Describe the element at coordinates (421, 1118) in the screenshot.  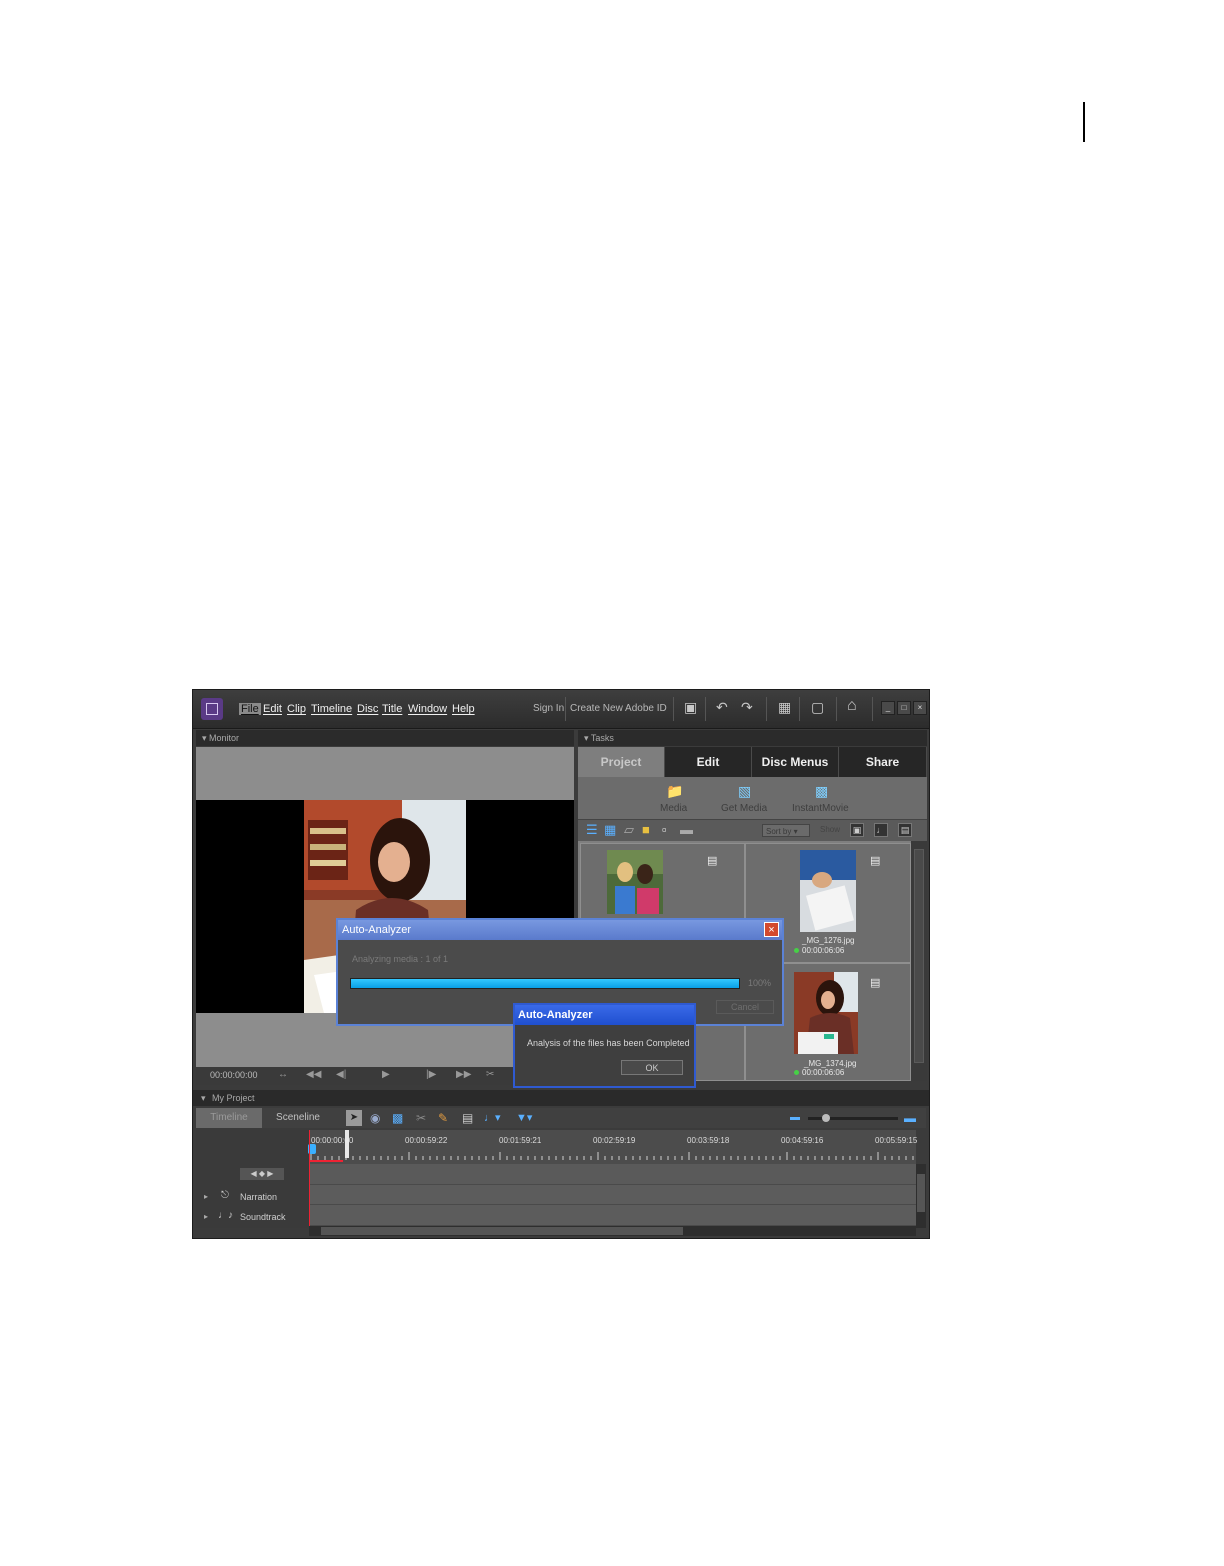
I see `trim-tool-icon: ✂` at that location.